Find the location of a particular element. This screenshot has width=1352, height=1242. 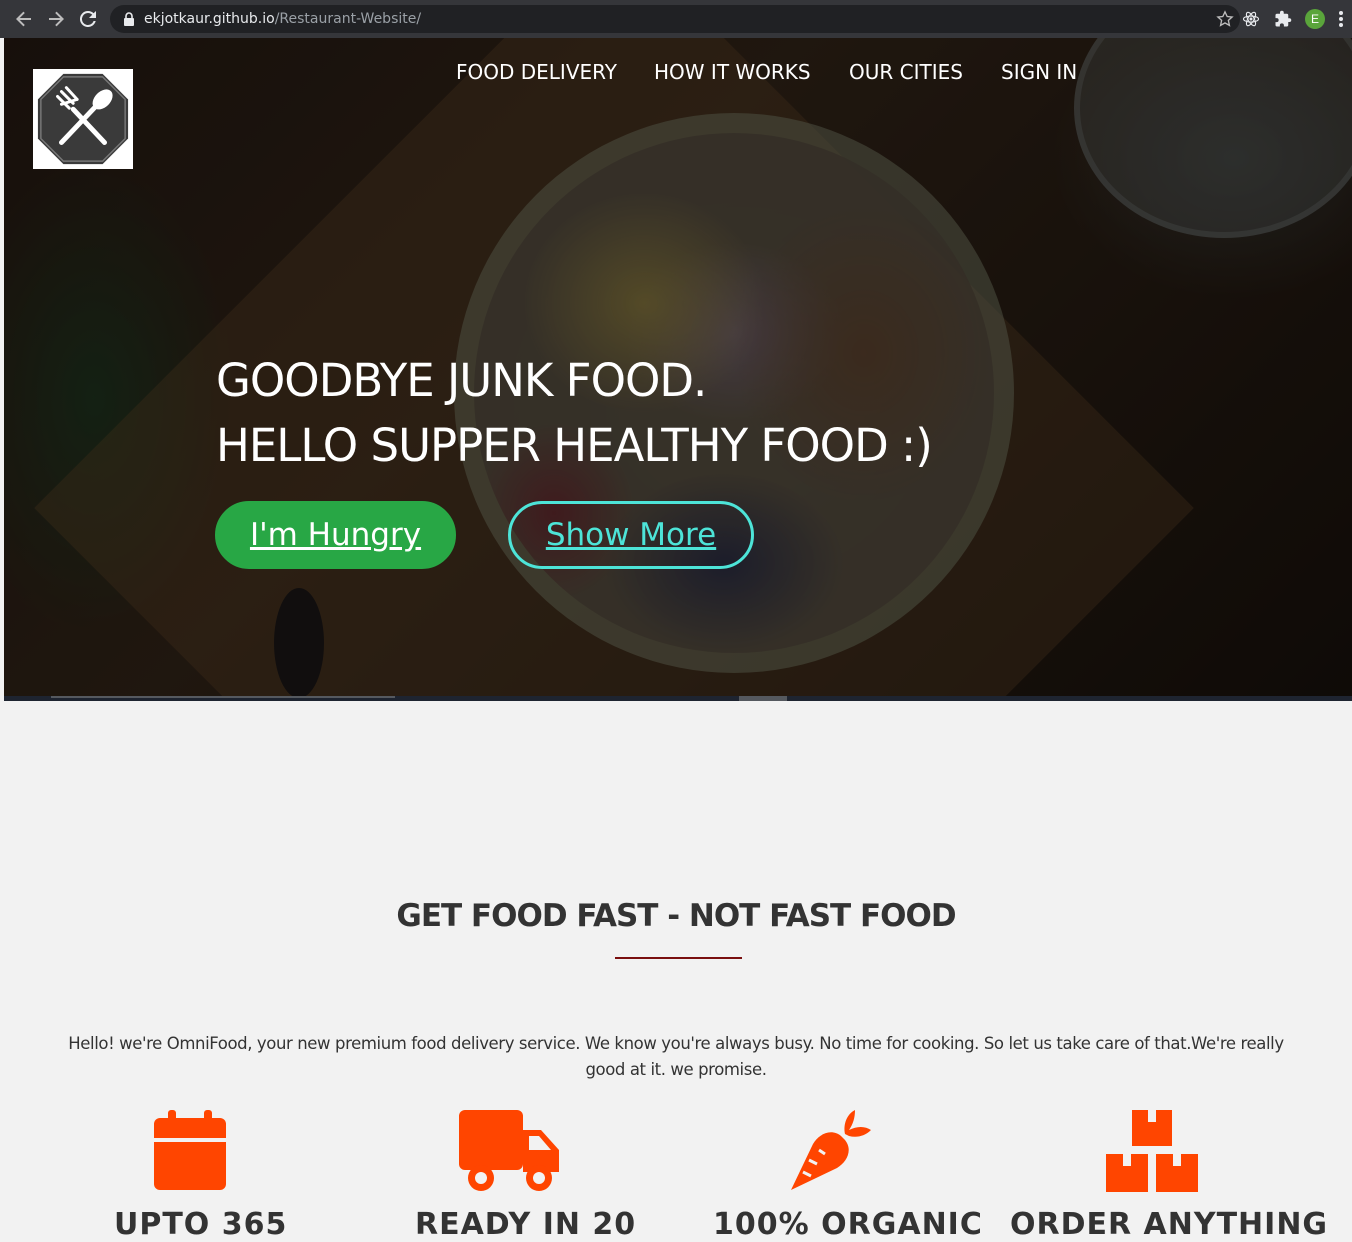

arrow-right-icon is located at coordinates (56, 19).